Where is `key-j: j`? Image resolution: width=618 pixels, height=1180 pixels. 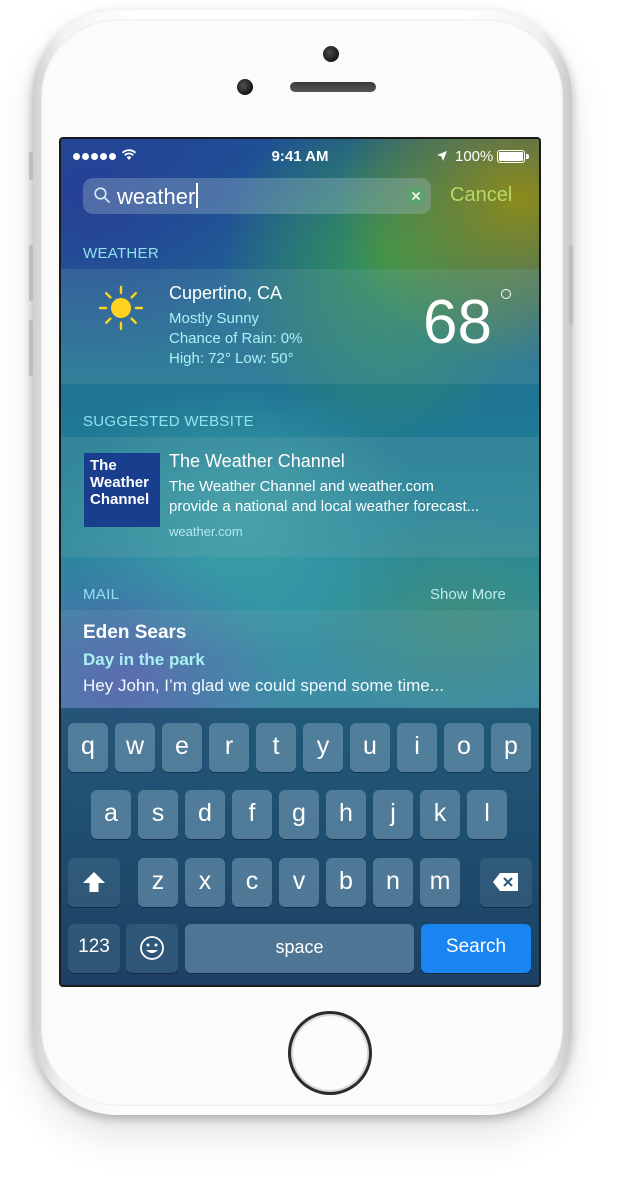
key-j: j is located at coordinates (393, 814).